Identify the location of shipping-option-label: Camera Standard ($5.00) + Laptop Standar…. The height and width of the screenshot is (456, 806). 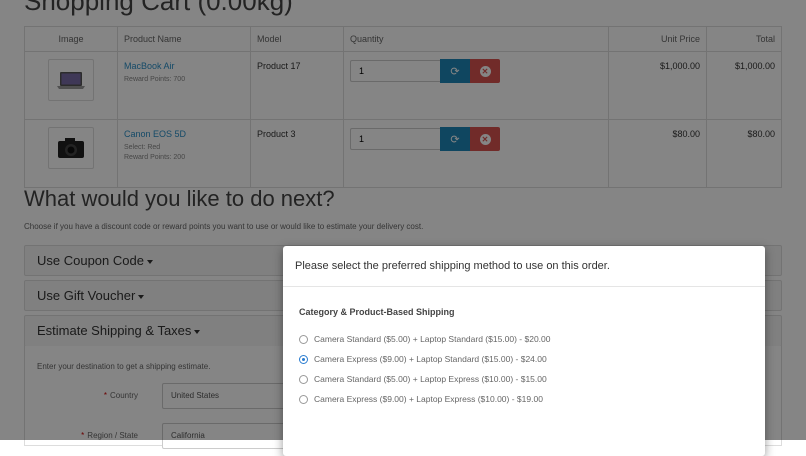
(432, 339).